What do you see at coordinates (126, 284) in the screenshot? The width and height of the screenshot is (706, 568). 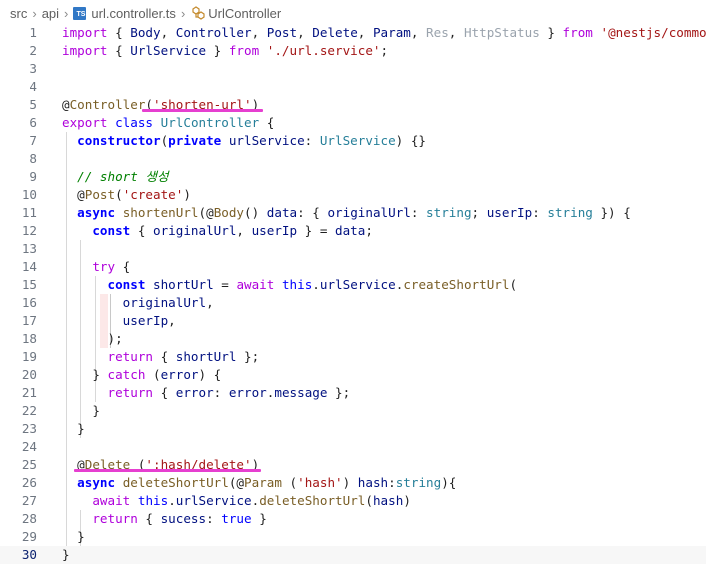 I see `code-token: const` at bounding box center [126, 284].